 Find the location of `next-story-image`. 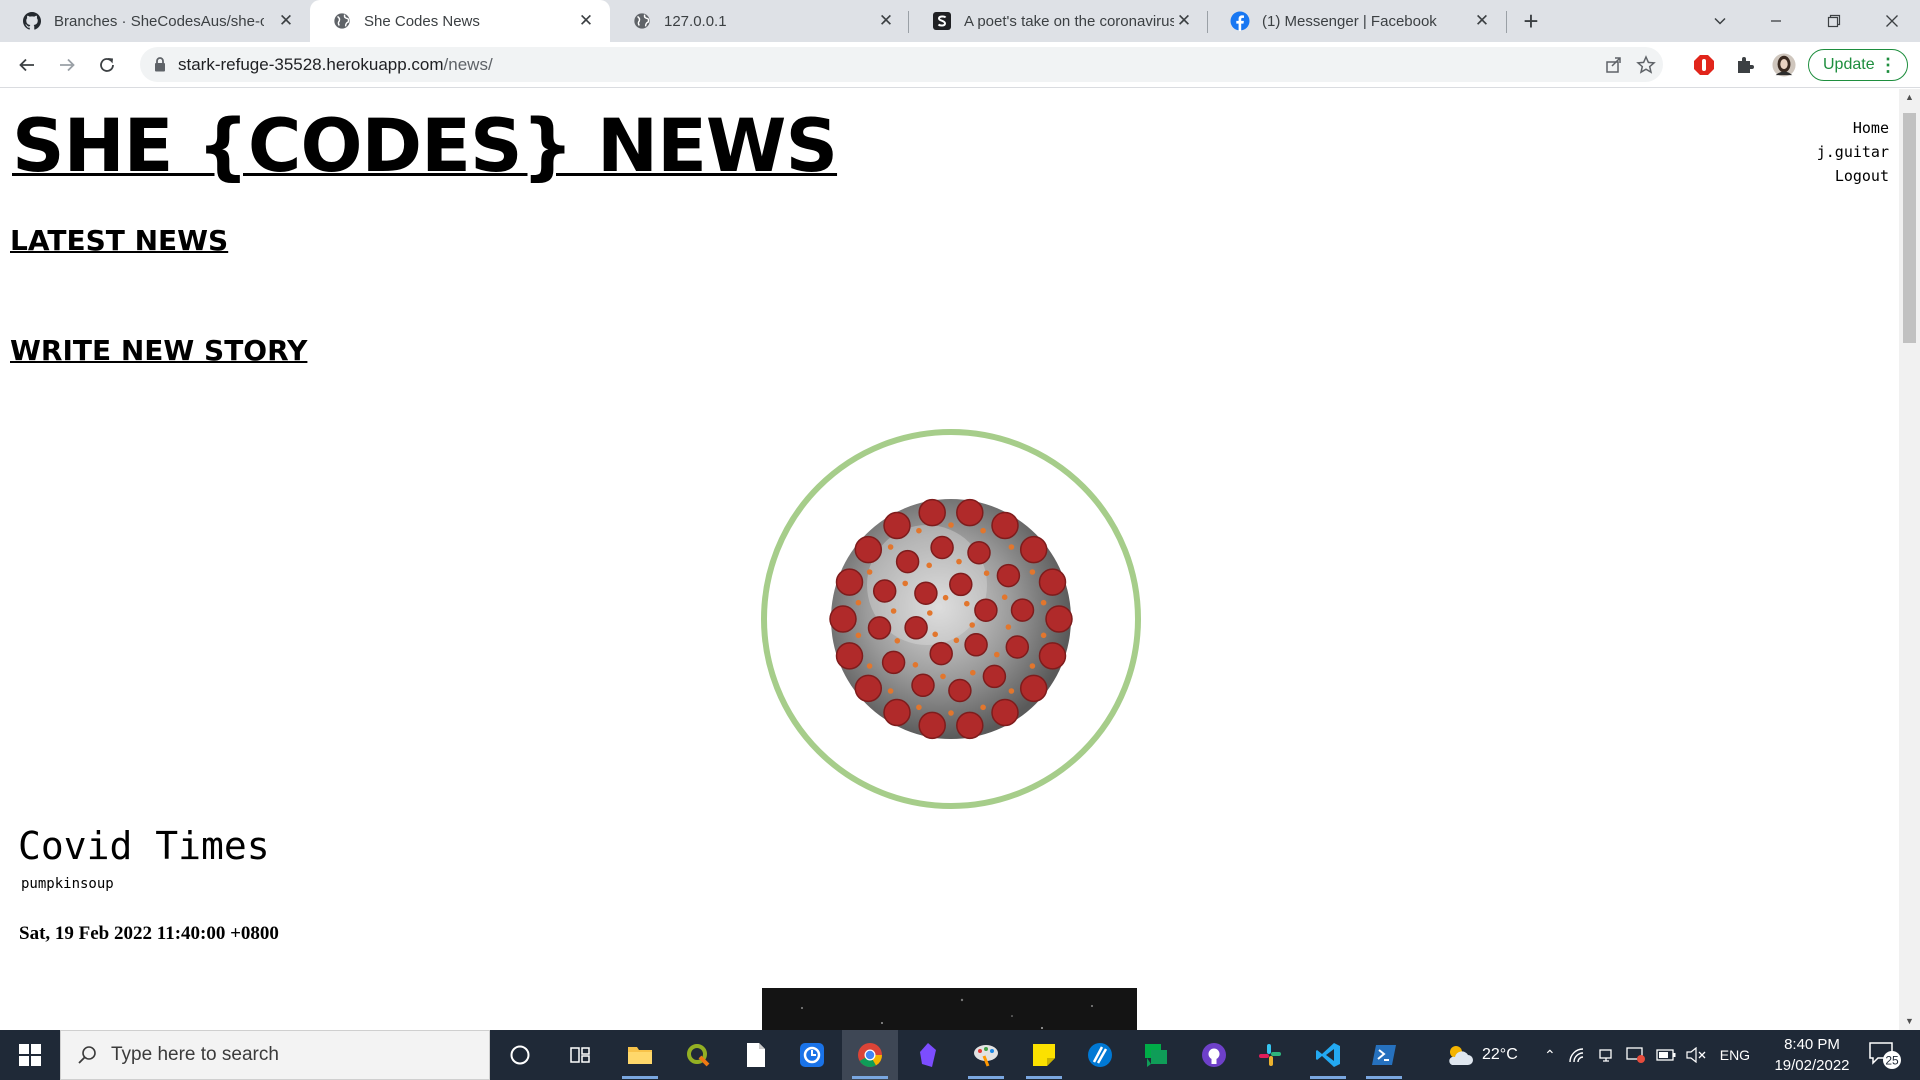

next-story-image is located at coordinates (949, 1009).